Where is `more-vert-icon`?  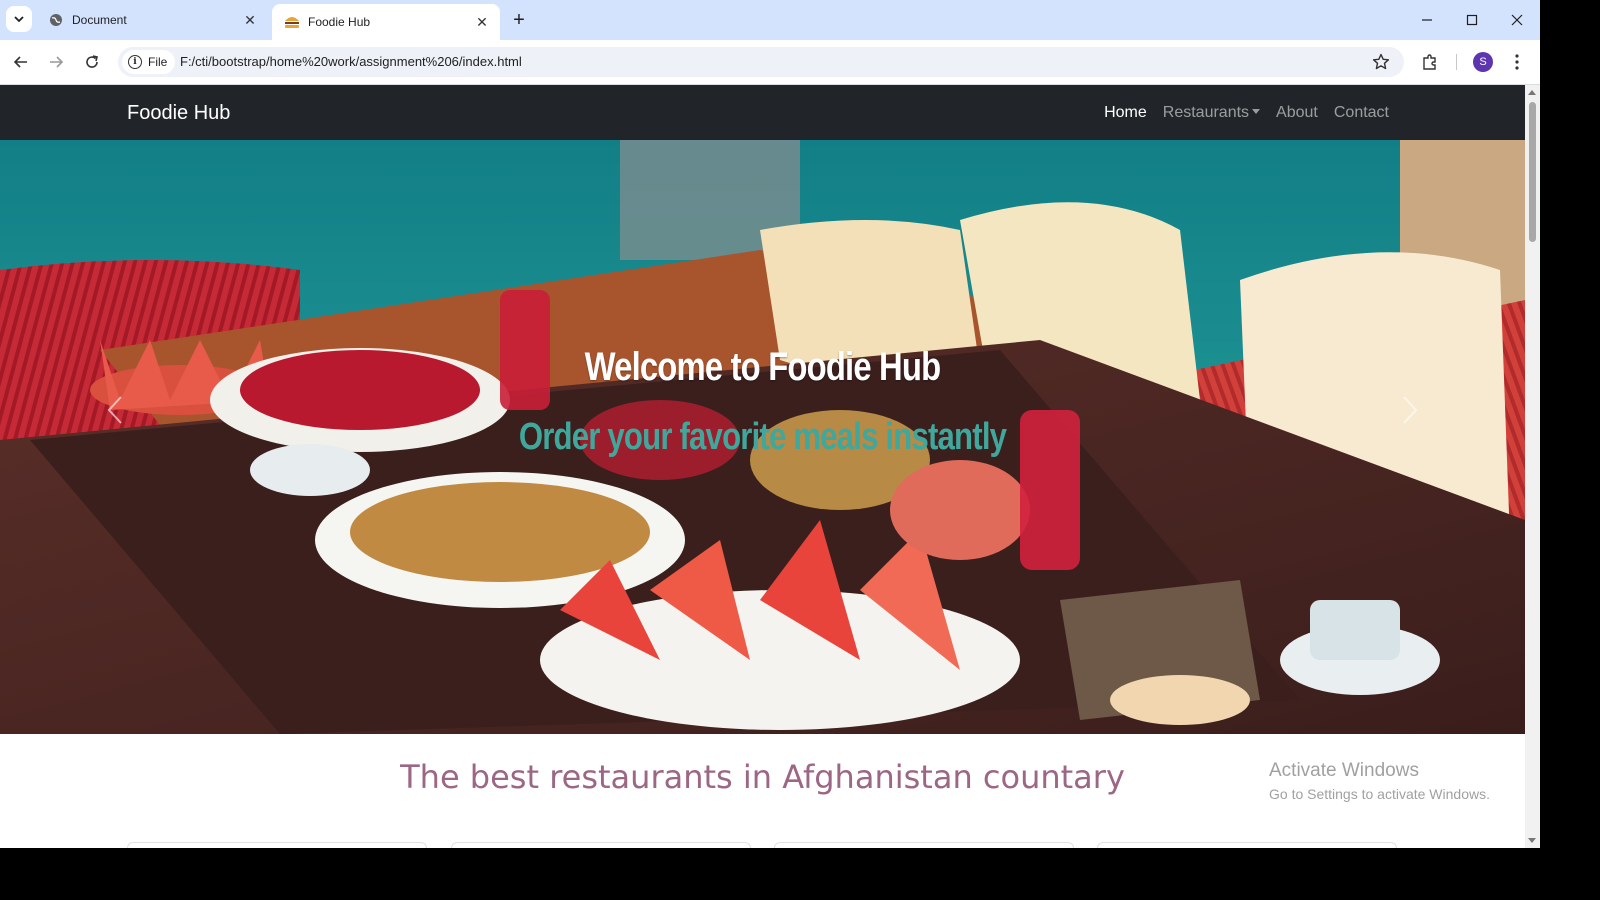
more-vert-icon is located at coordinates (1517, 62).